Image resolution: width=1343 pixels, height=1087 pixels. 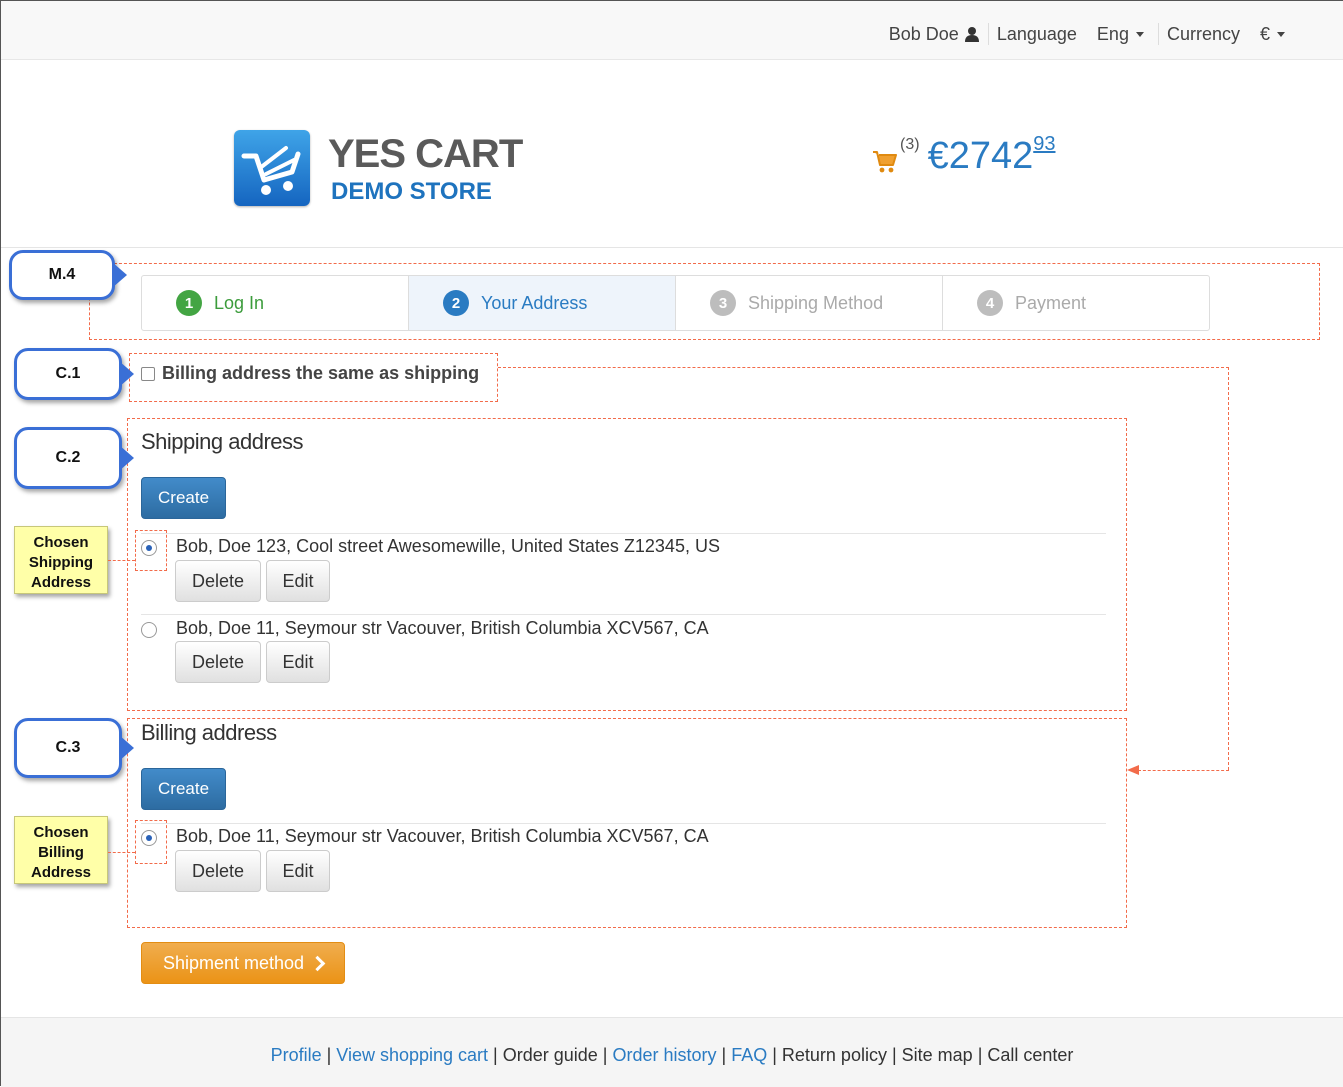 I want to click on billing-address-title: Billing address, so click(x=209, y=732).